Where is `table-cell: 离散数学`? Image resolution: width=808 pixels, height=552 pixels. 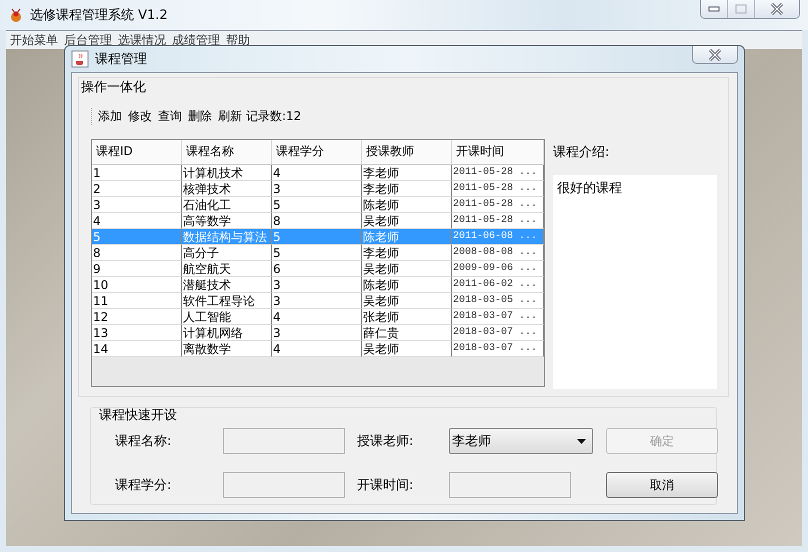 table-cell: 离散数学 is located at coordinates (227, 349).